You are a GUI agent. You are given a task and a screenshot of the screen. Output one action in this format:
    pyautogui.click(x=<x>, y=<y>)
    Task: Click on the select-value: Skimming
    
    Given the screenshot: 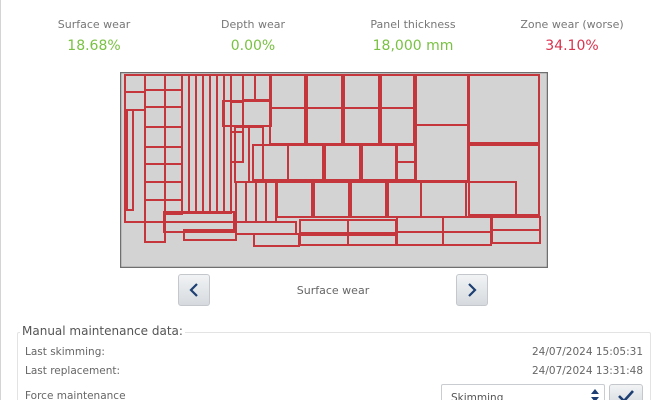 What is the action you would take?
    pyautogui.click(x=477, y=396)
    